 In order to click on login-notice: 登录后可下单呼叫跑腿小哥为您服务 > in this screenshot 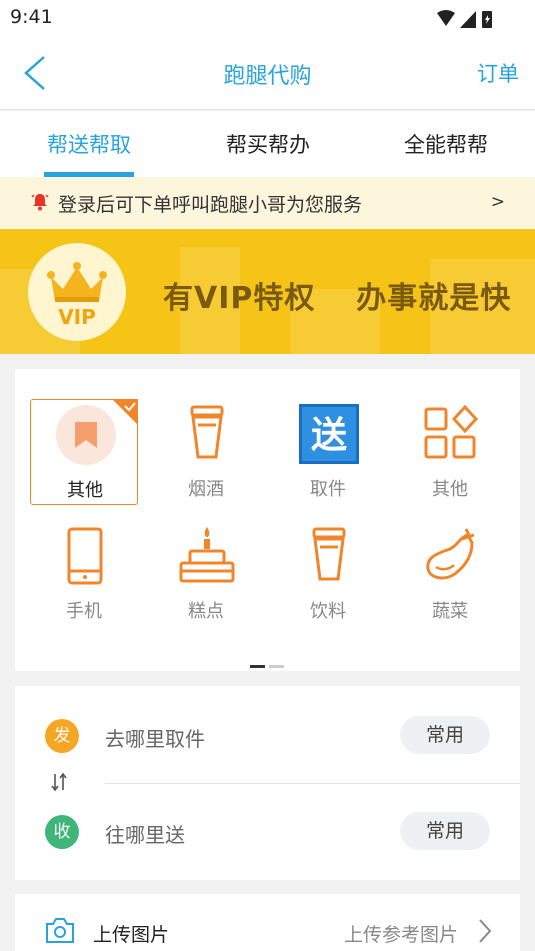, I will do `click(267, 203)`.